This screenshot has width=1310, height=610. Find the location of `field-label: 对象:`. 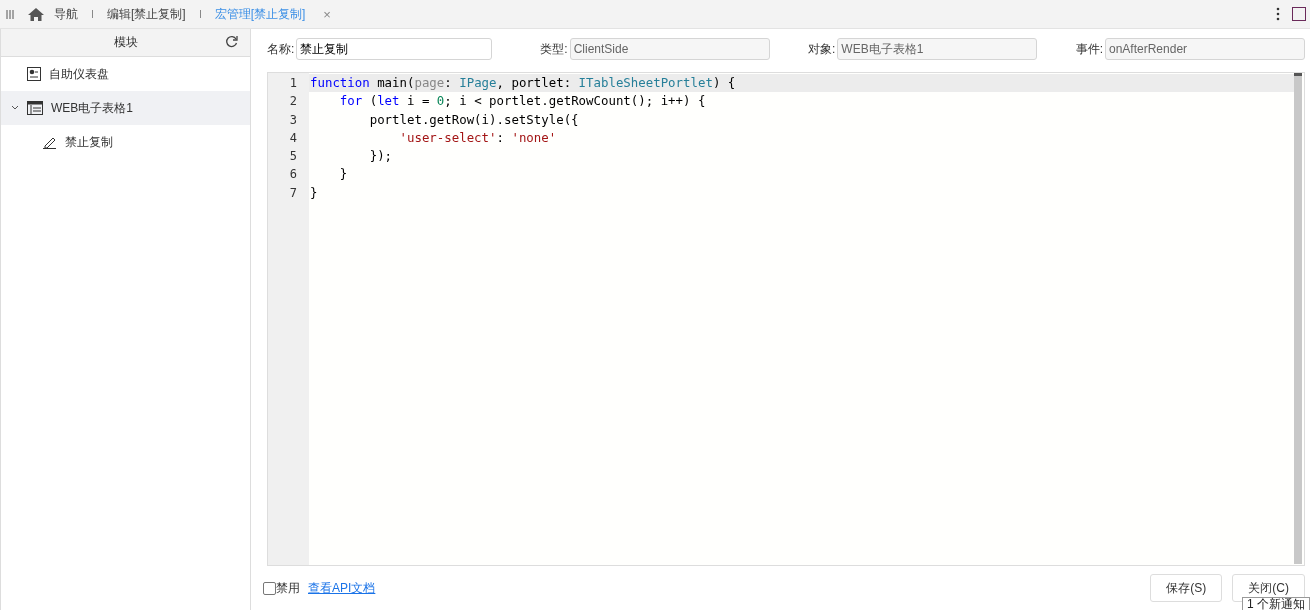

field-label: 对象: is located at coordinates (822, 49).